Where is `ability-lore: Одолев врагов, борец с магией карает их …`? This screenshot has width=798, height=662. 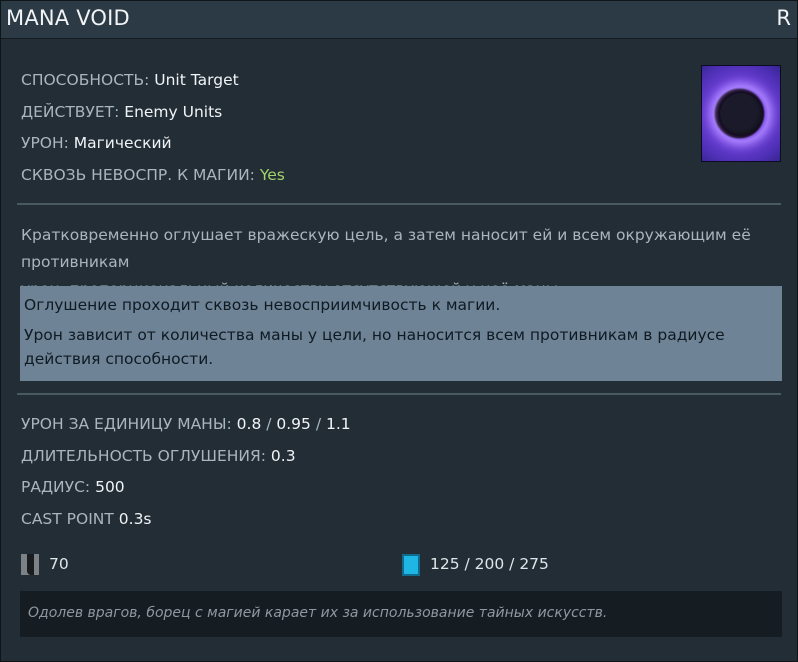
ability-lore: Одолев врагов, борец с магией карает их … is located at coordinates (401, 614).